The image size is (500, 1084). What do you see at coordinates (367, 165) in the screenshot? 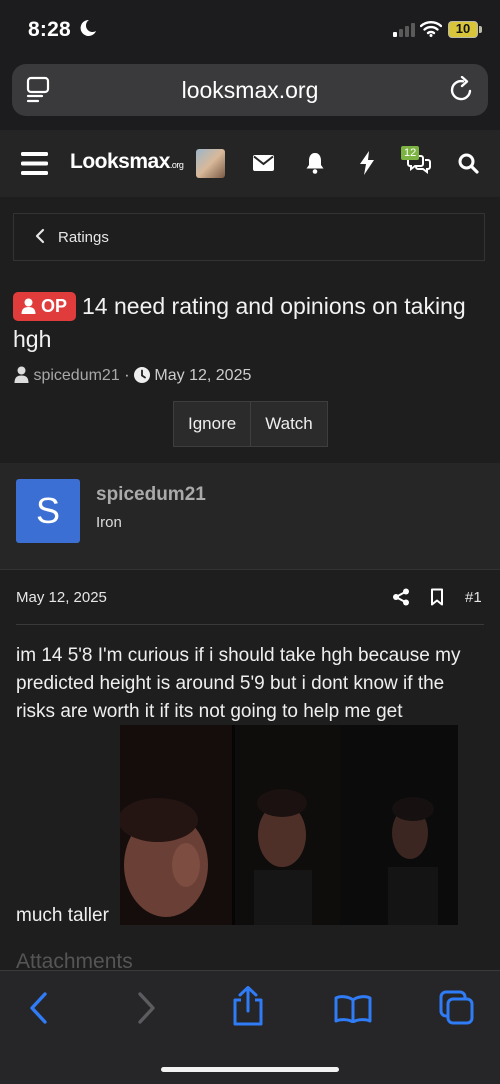
I see `lightning-icon` at bounding box center [367, 165].